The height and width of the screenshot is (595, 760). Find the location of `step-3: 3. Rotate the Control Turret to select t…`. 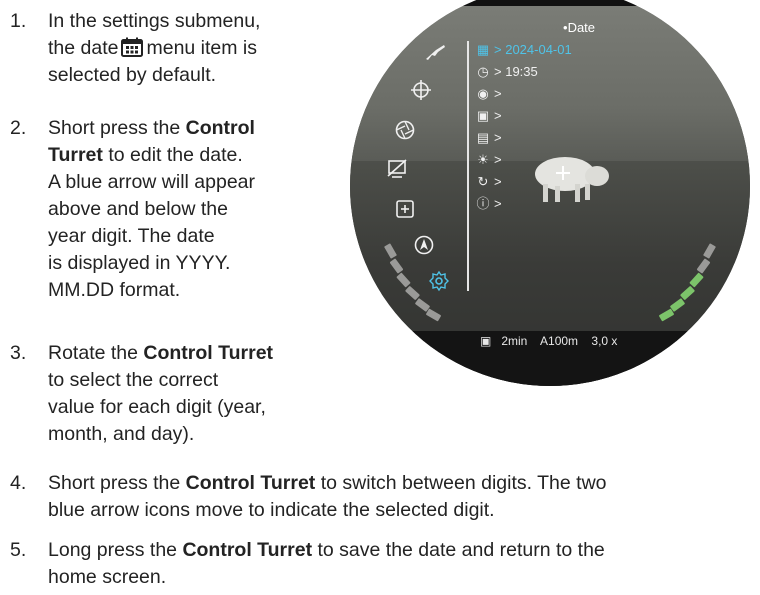

step-3: 3. Rotate the Control Turret to select t… is located at coordinates (175, 397).